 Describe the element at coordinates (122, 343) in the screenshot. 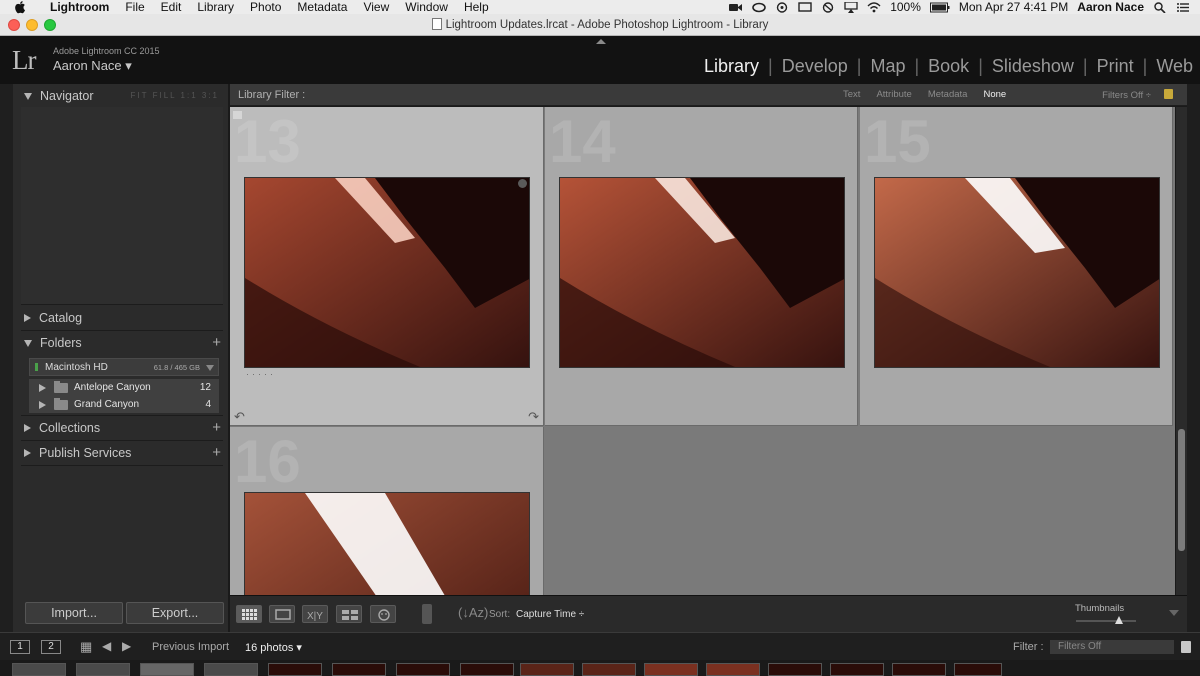

I see `folders-header: Folders +` at that location.